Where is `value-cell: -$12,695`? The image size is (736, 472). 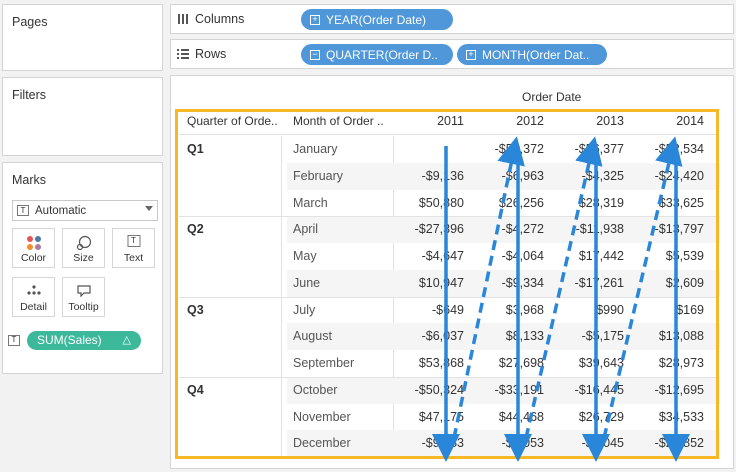
value-cell: -$12,695 is located at coordinates (665, 390).